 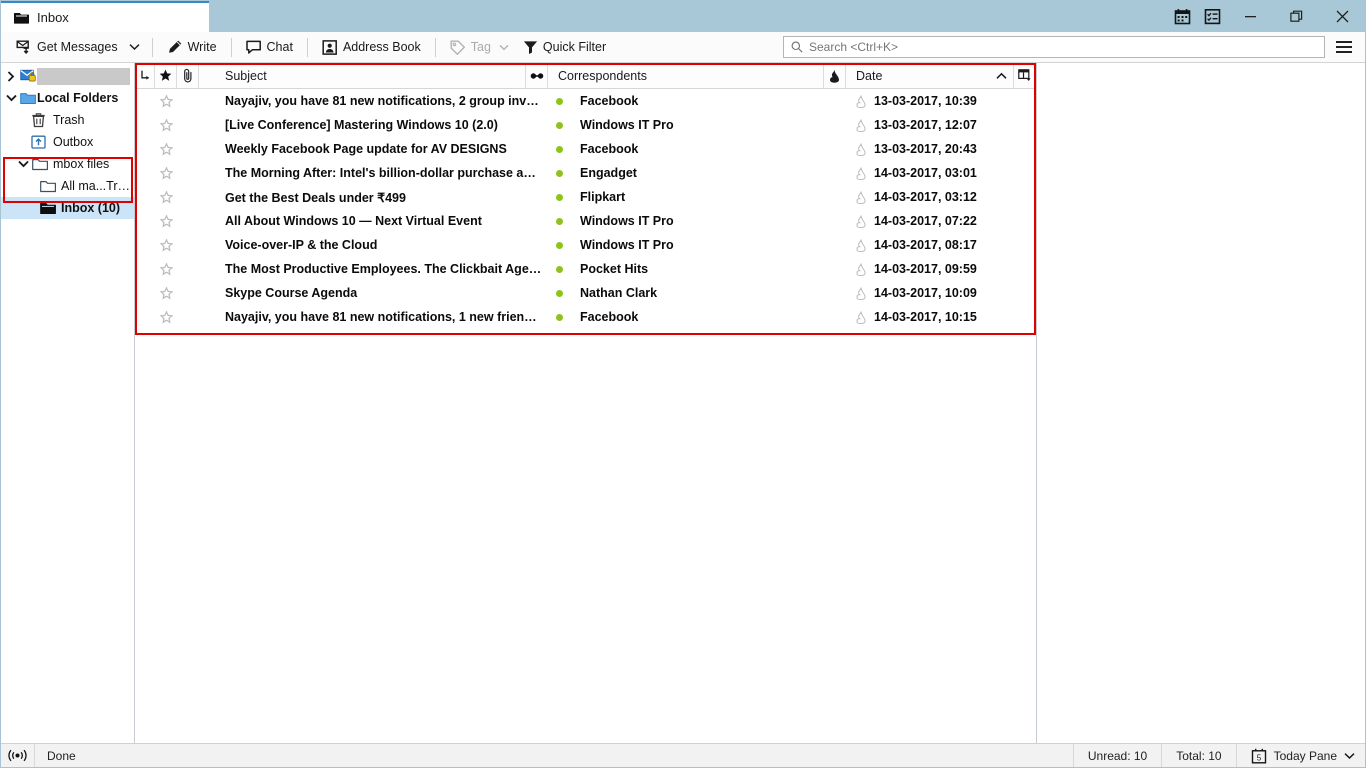 I want to click on sidebar-item-label: mbox files, so click(x=81, y=164).